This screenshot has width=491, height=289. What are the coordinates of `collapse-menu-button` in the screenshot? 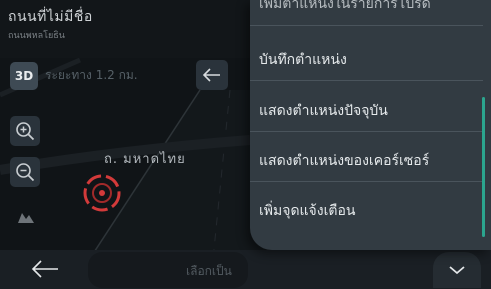 It's located at (457, 270).